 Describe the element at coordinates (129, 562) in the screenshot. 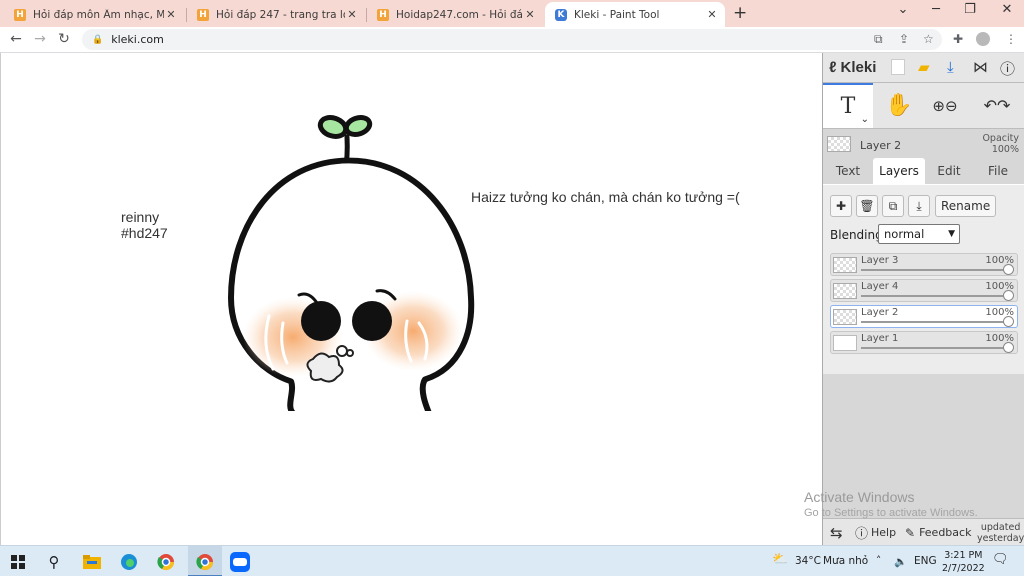

I see `edge-browser-icon` at that location.